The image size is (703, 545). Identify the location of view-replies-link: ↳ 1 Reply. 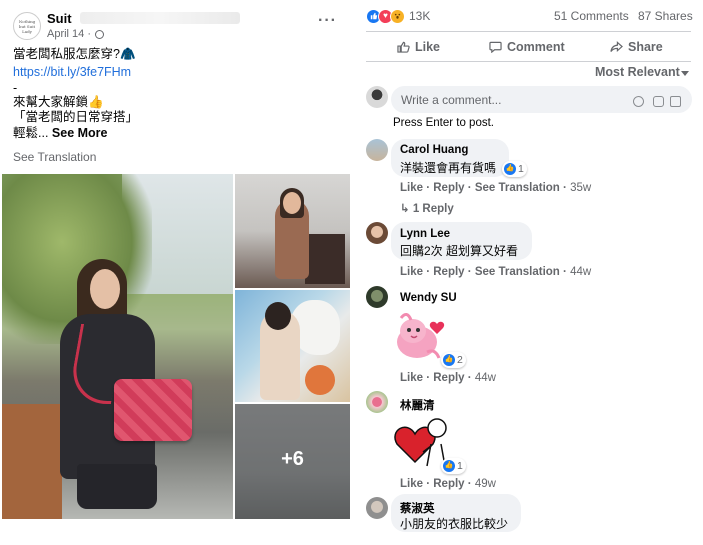
(427, 208).